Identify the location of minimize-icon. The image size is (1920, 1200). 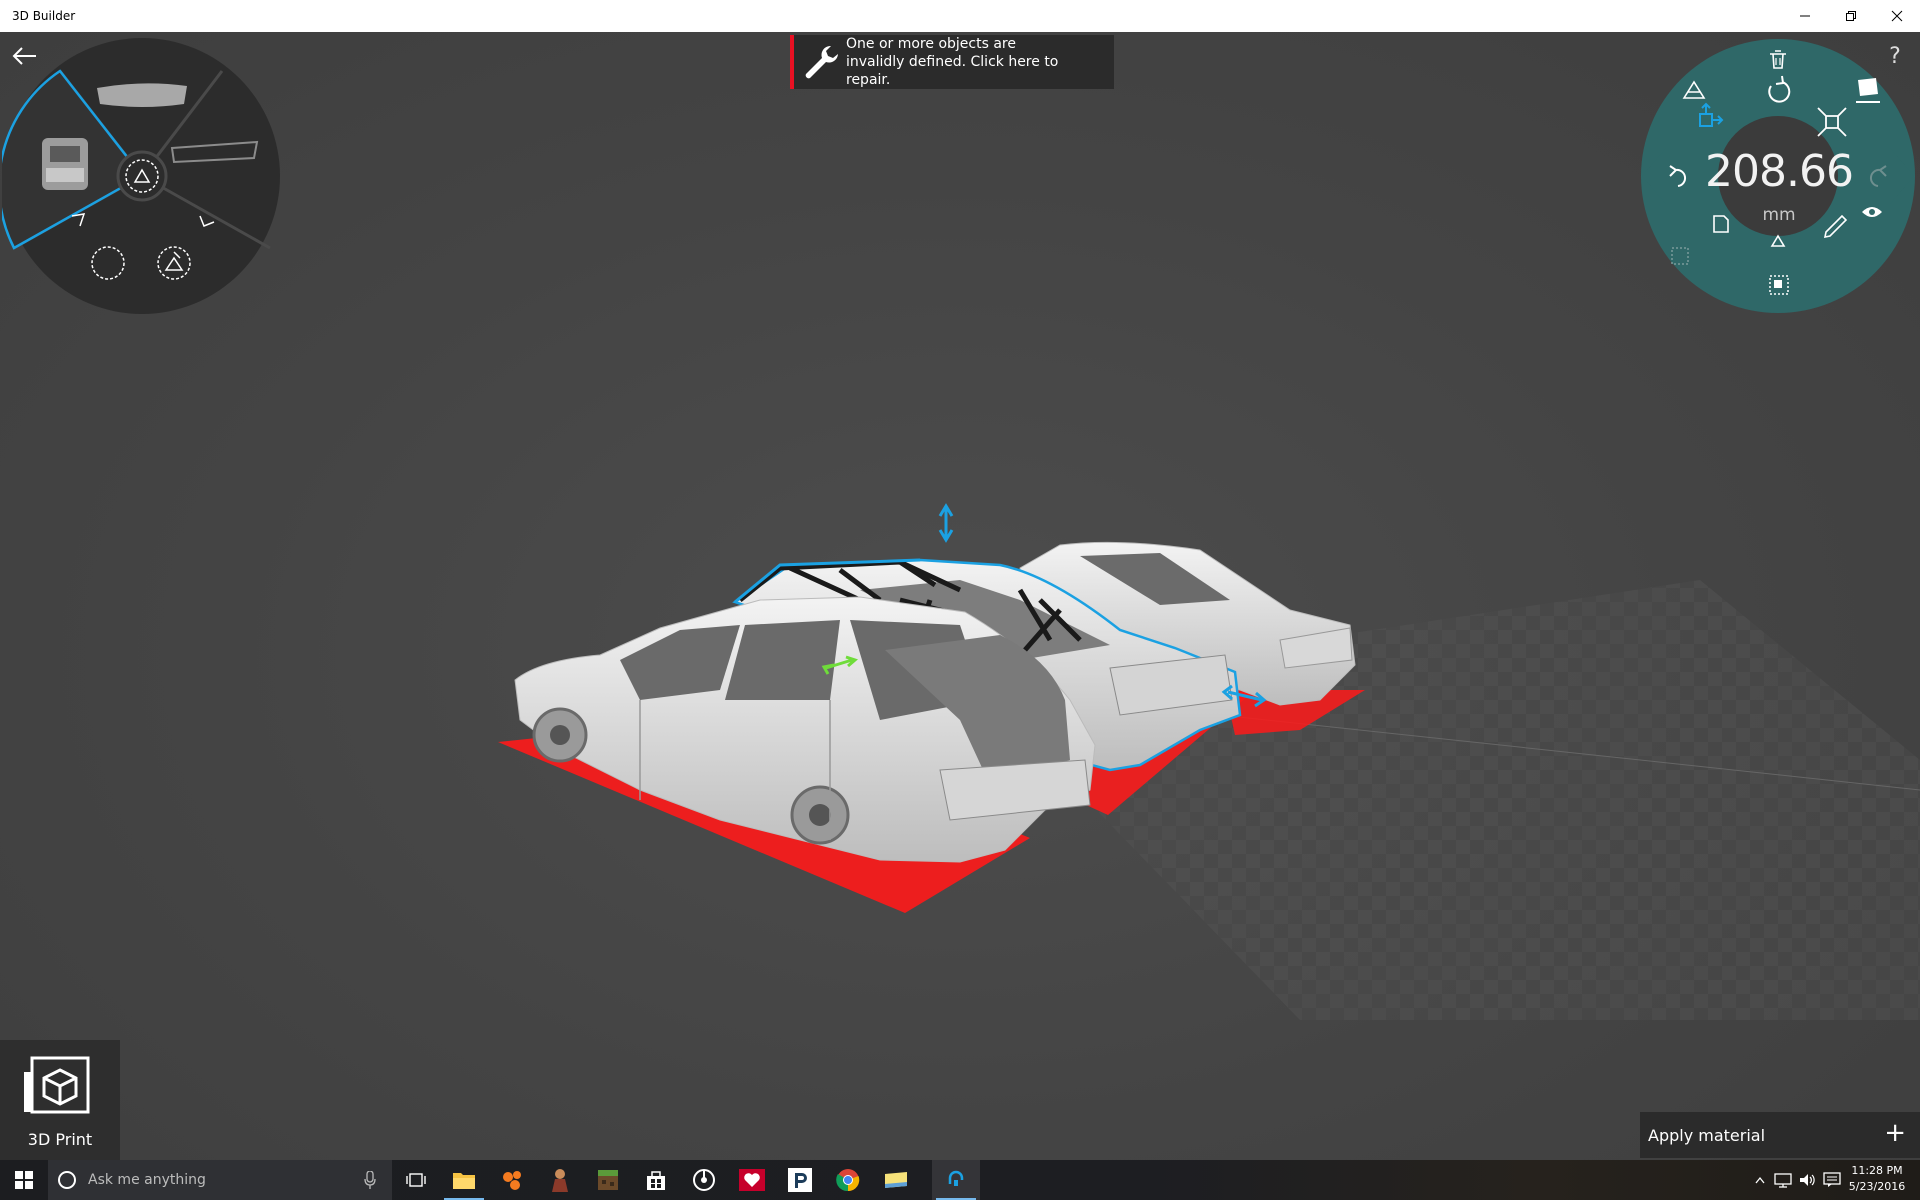
(1805, 16).